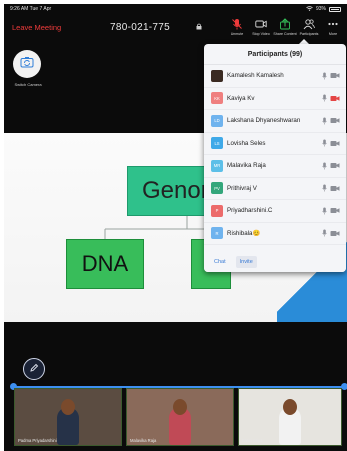  Describe the element at coordinates (68, 417) in the screenshot. I see `participant-video-tile: Padma Priyadarshini` at that location.